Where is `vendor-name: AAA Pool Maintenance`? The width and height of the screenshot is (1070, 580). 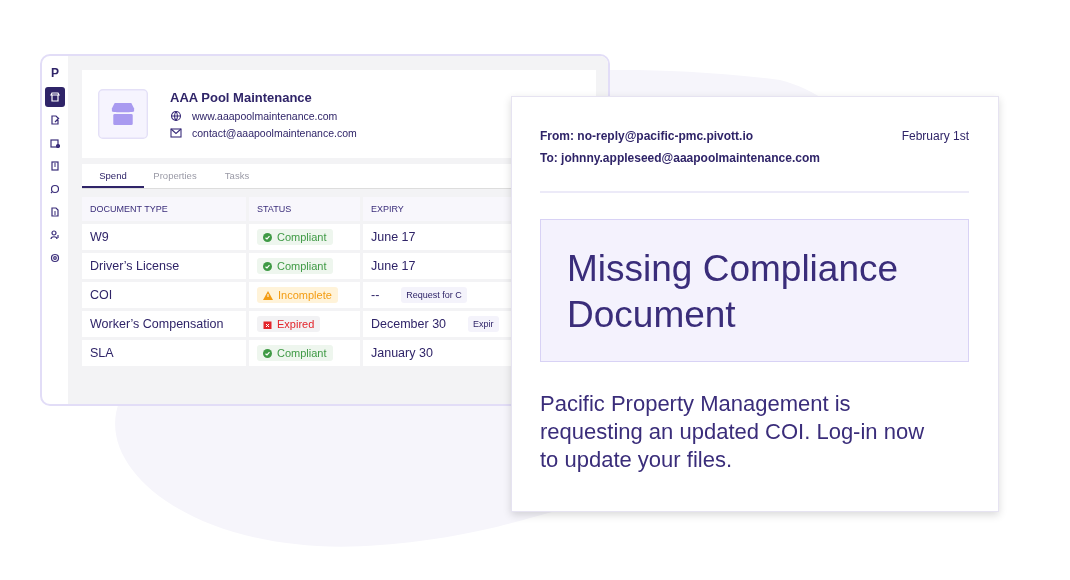
vendor-name: AAA Pool Maintenance is located at coordinates (241, 97).